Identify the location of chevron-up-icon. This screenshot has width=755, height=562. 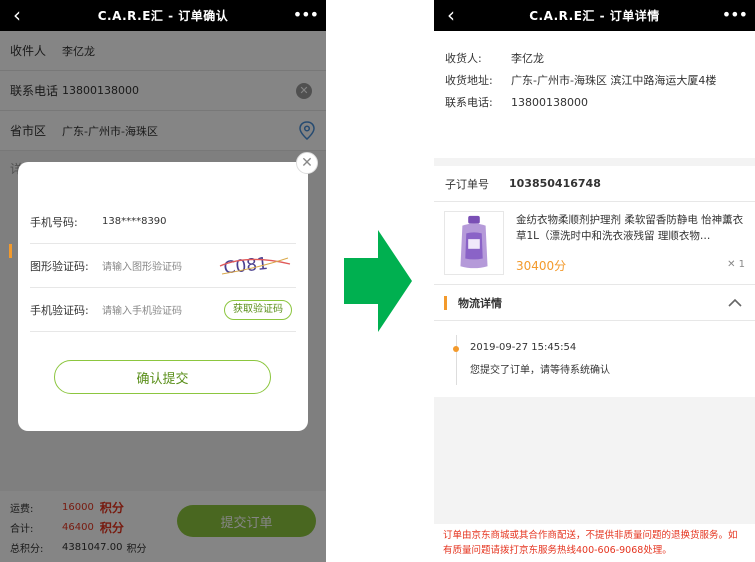
(735, 303).